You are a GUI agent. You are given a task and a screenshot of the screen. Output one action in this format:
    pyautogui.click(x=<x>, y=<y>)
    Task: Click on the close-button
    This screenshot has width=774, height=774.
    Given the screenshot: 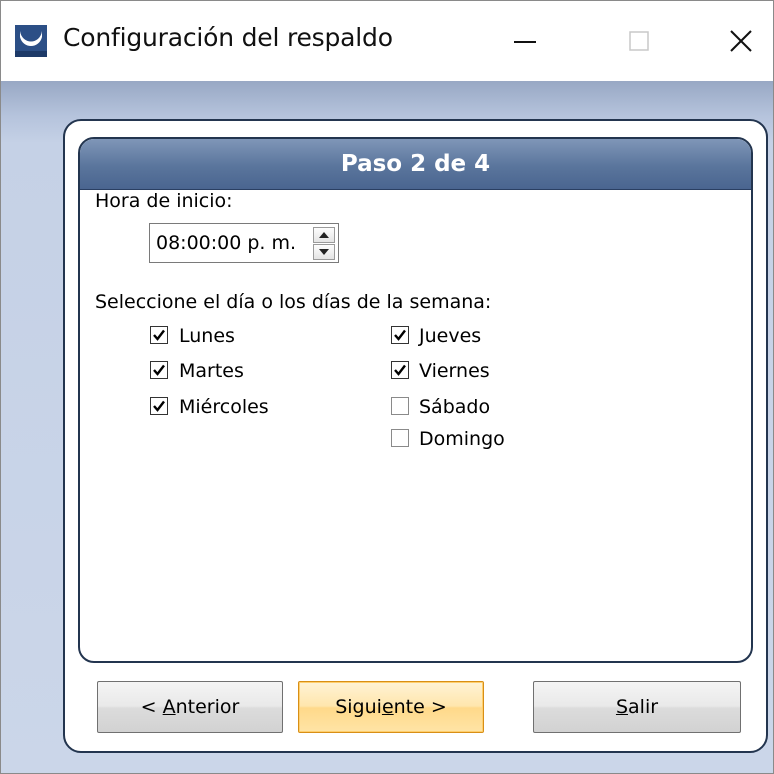 What is the action you would take?
    pyautogui.click(x=741, y=41)
    